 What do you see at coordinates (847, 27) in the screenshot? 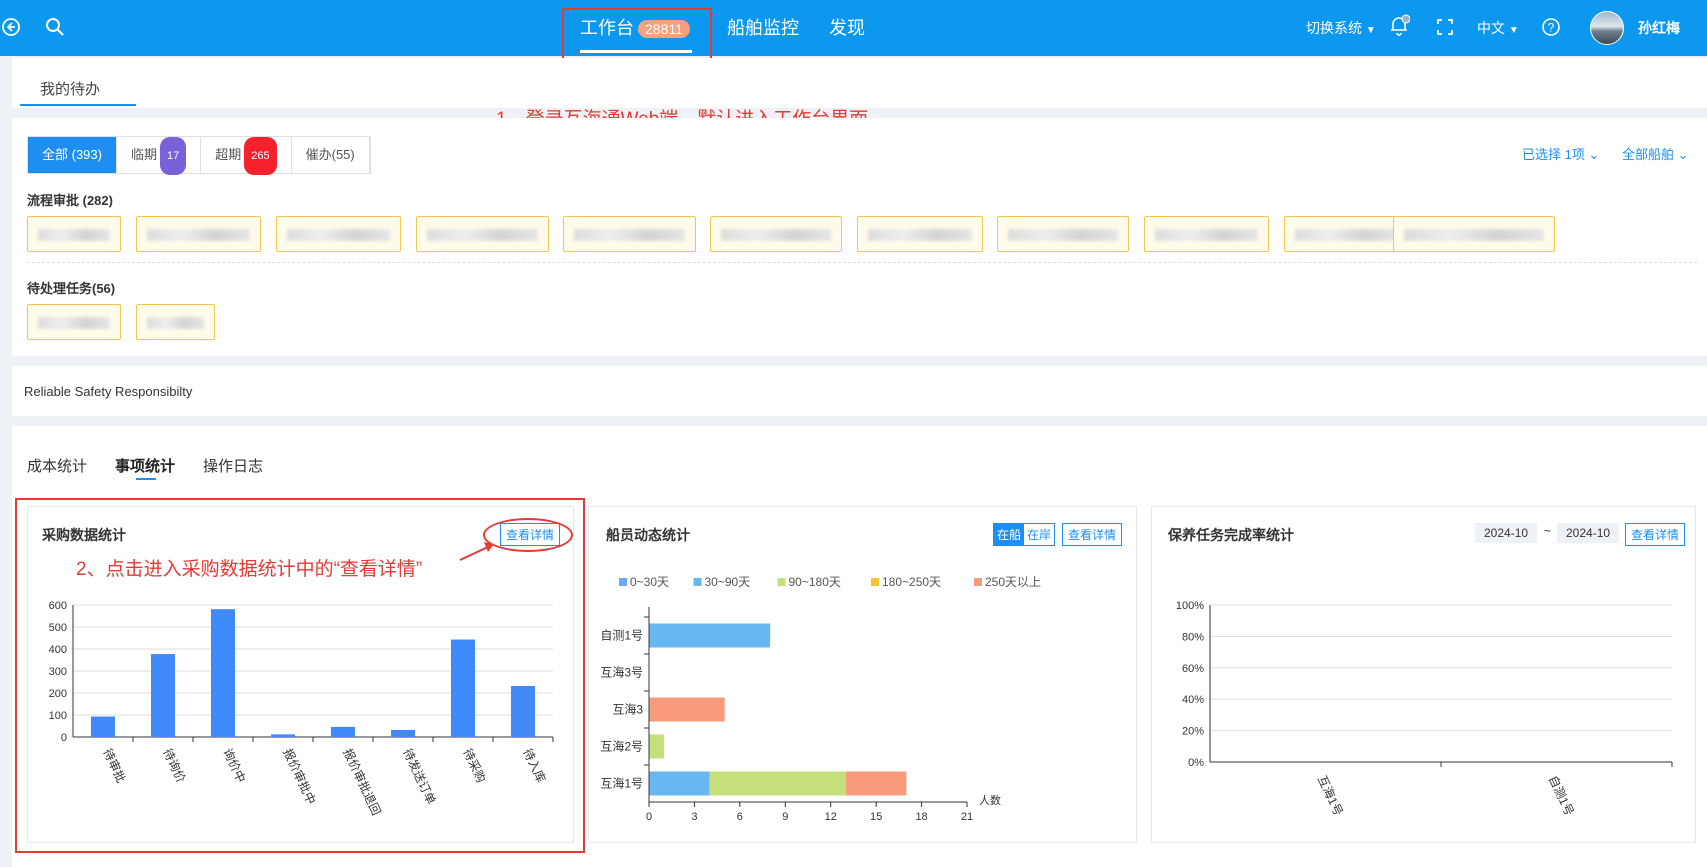
I see `nav-discover: 发现` at bounding box center [847, 27].